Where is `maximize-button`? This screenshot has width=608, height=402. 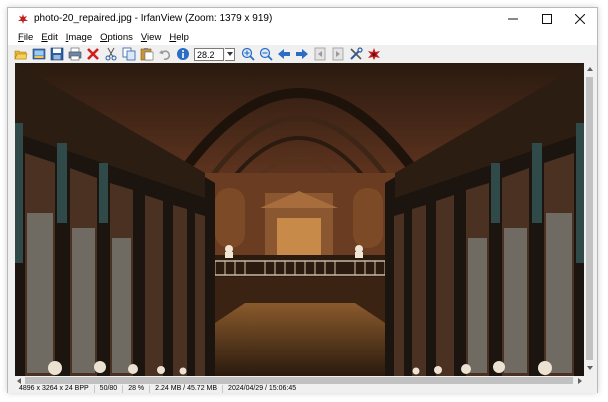
maximize-button is located at coordinates (547, 19).